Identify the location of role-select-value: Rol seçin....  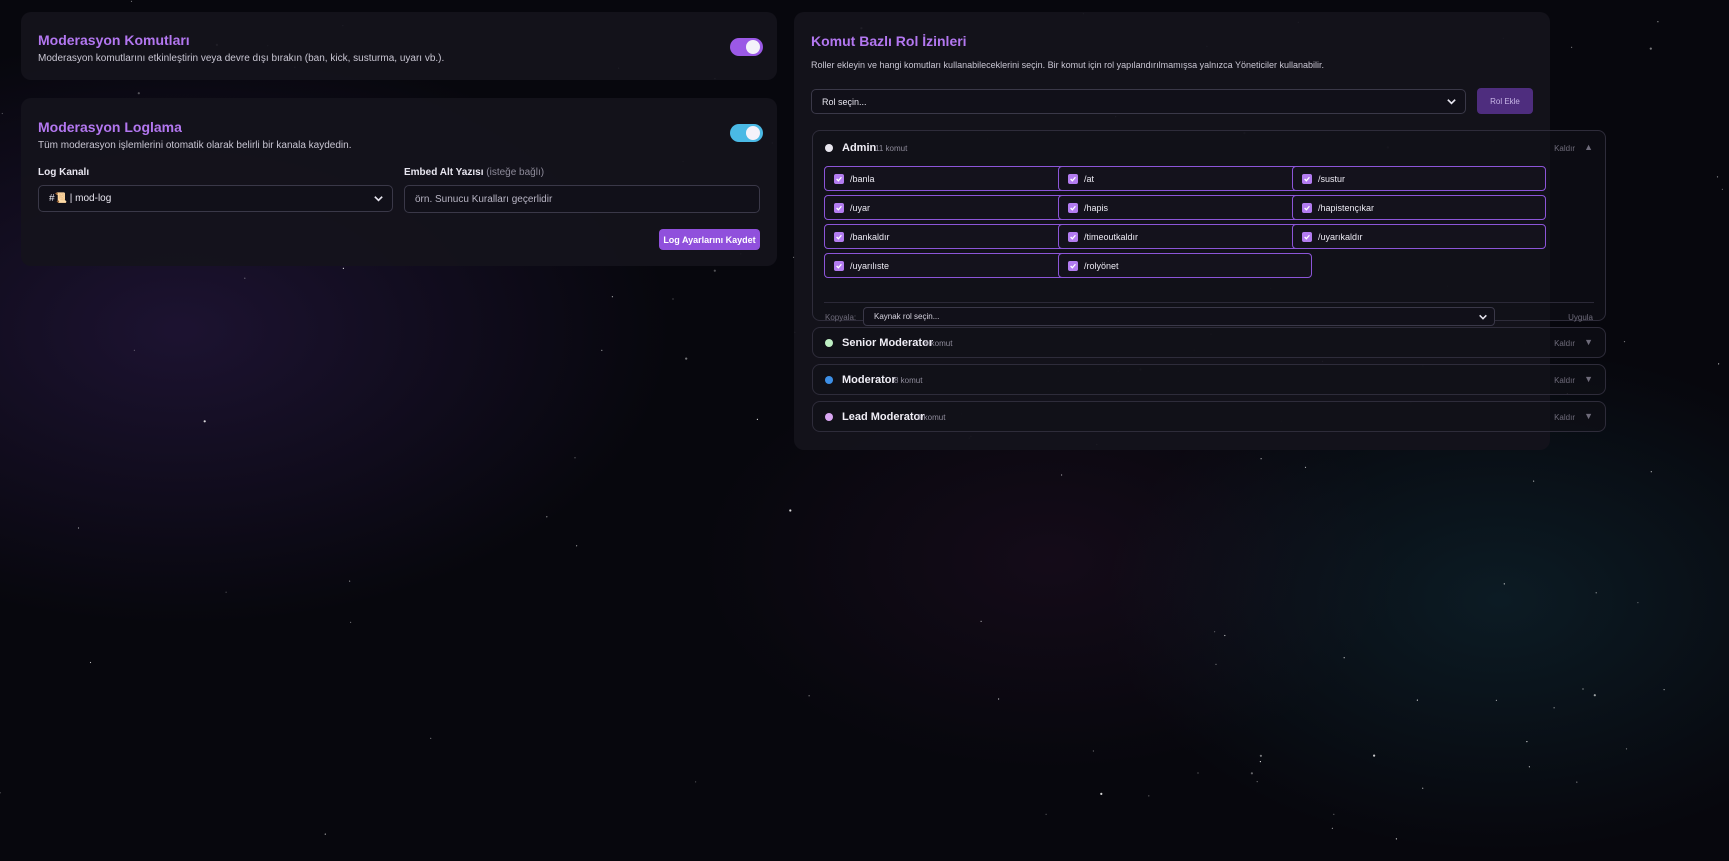
(844, 101).